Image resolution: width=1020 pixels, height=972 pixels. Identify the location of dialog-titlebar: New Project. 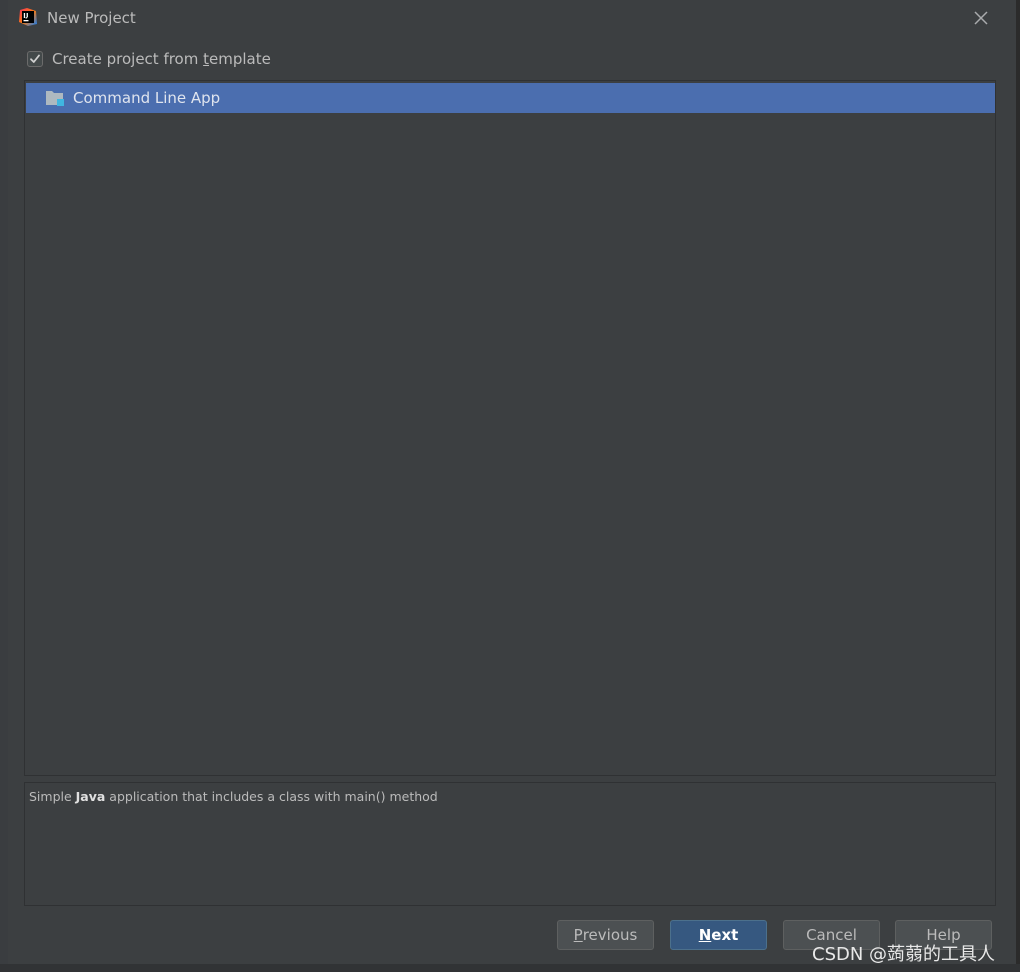
(512, 18).